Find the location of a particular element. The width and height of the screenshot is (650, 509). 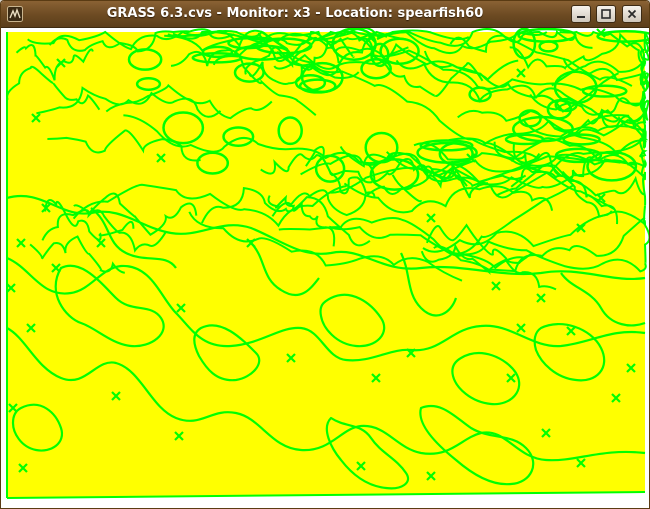

maximize-button is located at coordinates (606, 14).